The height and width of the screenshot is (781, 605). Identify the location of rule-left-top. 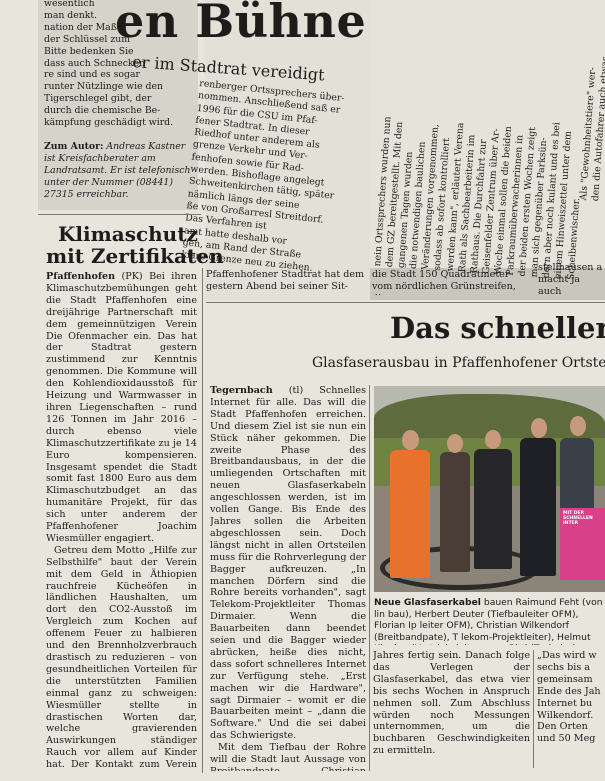
(119, 214).